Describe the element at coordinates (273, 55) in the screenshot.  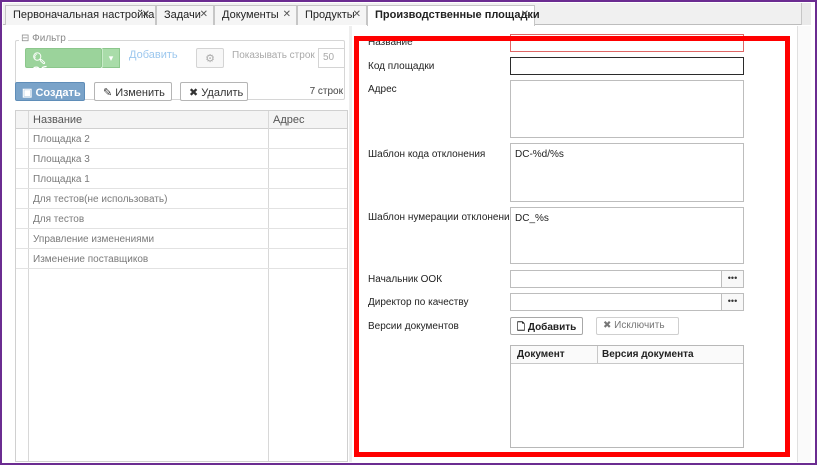
I see `show-rows-label: Показывать строк` at that location.